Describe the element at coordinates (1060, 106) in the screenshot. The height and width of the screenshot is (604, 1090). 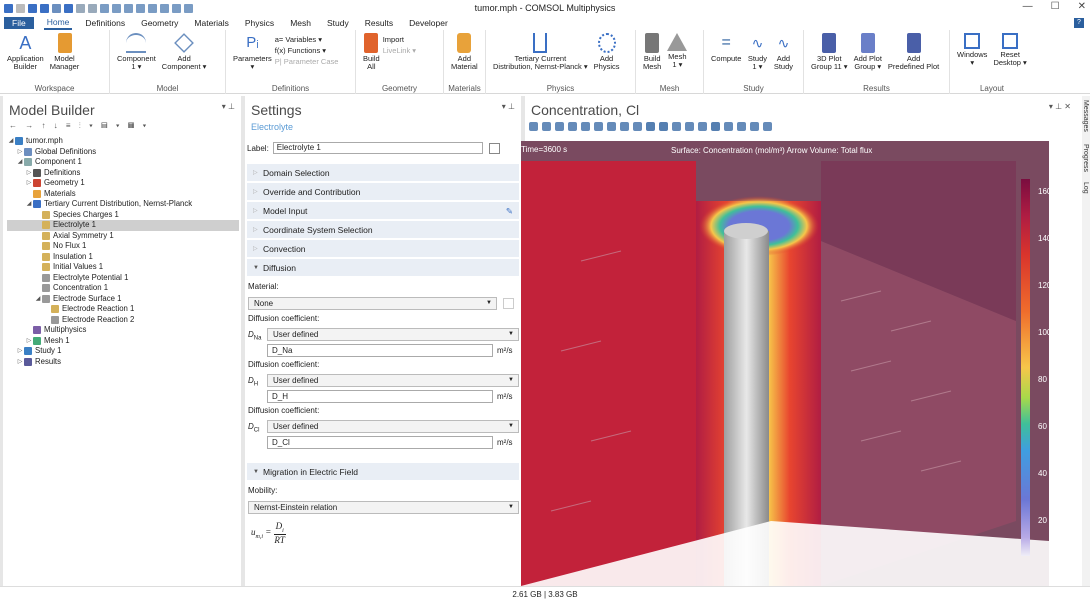
I see `pane-menu-icon: ▾ ⊥ ✕` at that location.